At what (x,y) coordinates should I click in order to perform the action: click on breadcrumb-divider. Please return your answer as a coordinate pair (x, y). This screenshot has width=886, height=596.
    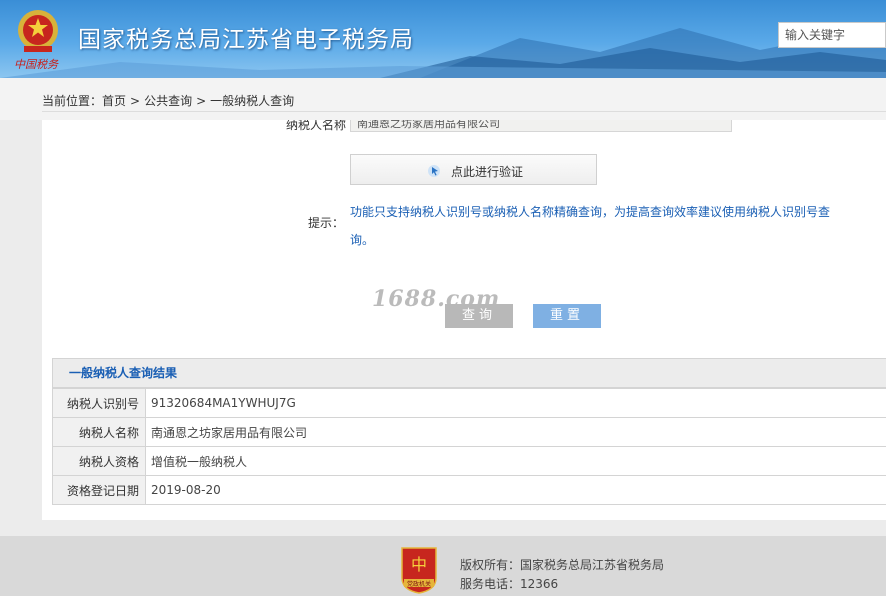
    Looking at the image, I should click on (464, 111).